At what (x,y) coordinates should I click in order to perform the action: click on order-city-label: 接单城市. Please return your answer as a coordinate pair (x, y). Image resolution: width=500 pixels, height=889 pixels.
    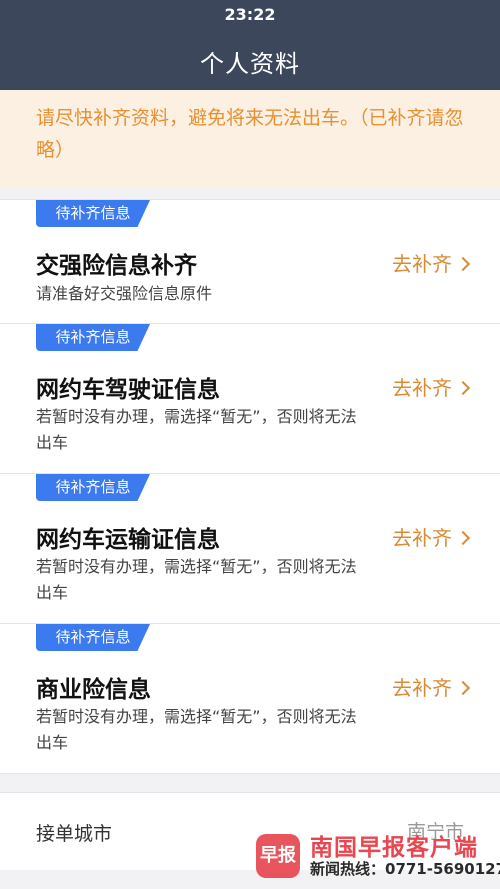
    Looking at the image, I should click on (74, 834).